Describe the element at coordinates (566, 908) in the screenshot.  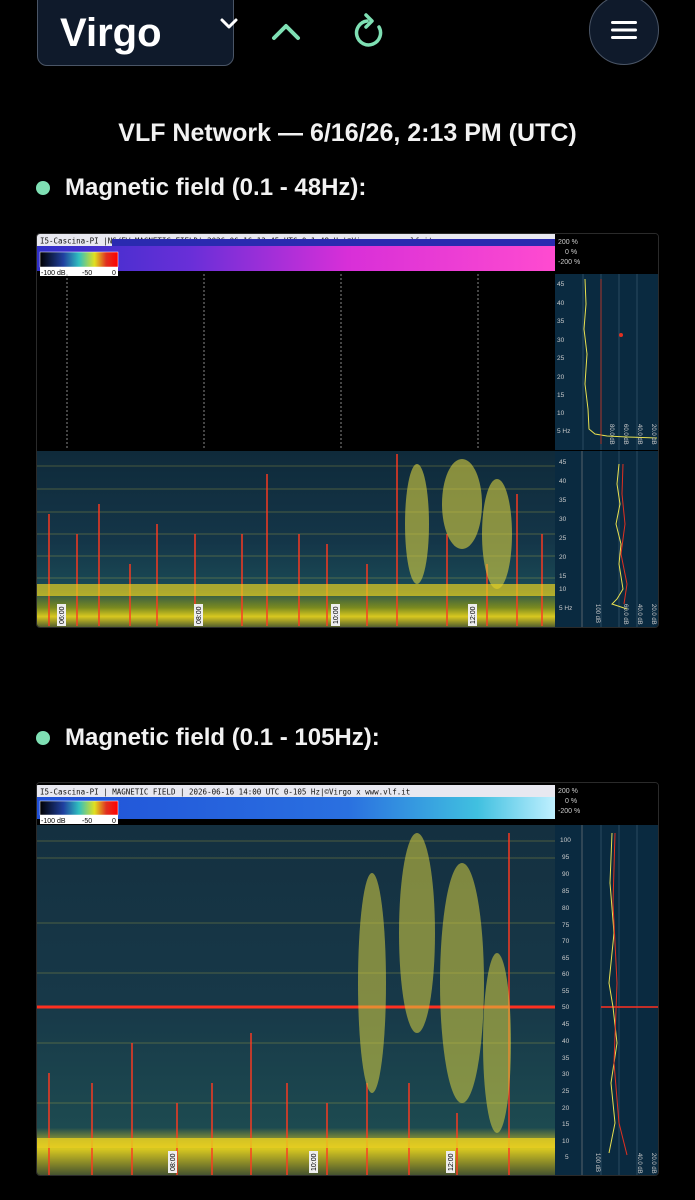
I see `svg-text: 80` at that location.